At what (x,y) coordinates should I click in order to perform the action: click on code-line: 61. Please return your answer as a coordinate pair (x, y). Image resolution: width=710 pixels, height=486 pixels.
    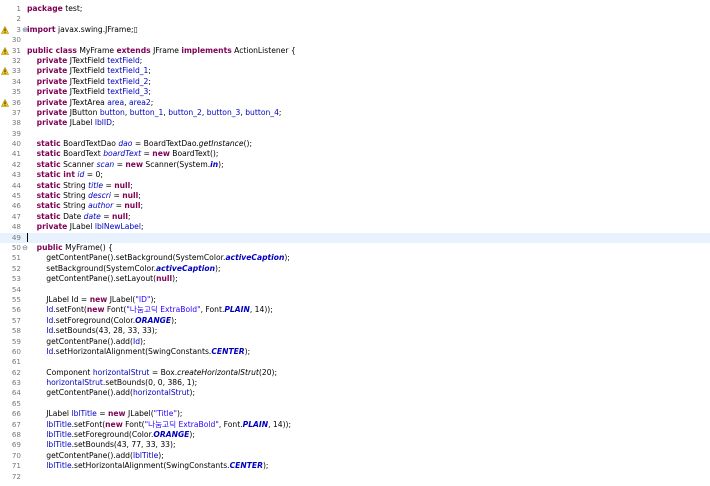
    Looking at the image, I should click on (355, 362).